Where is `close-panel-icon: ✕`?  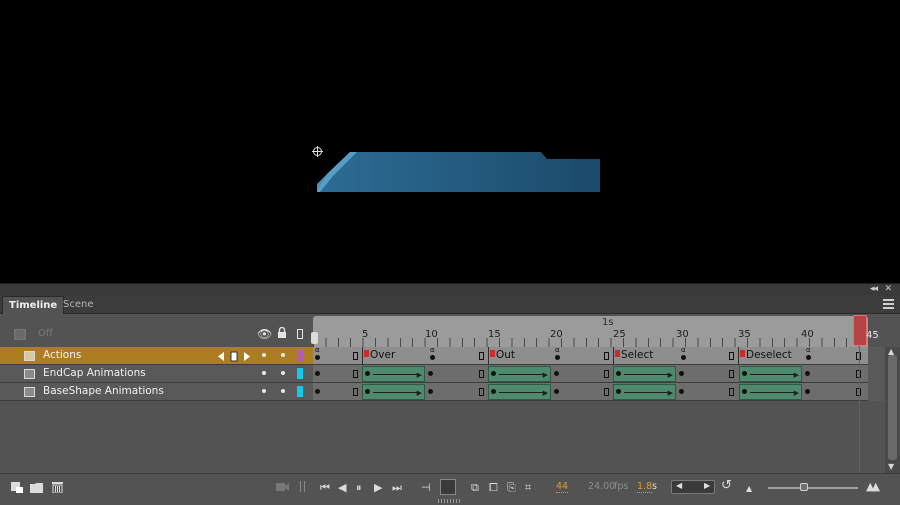 close-panel-icon: ✕ is located at coordinates (888, 289).